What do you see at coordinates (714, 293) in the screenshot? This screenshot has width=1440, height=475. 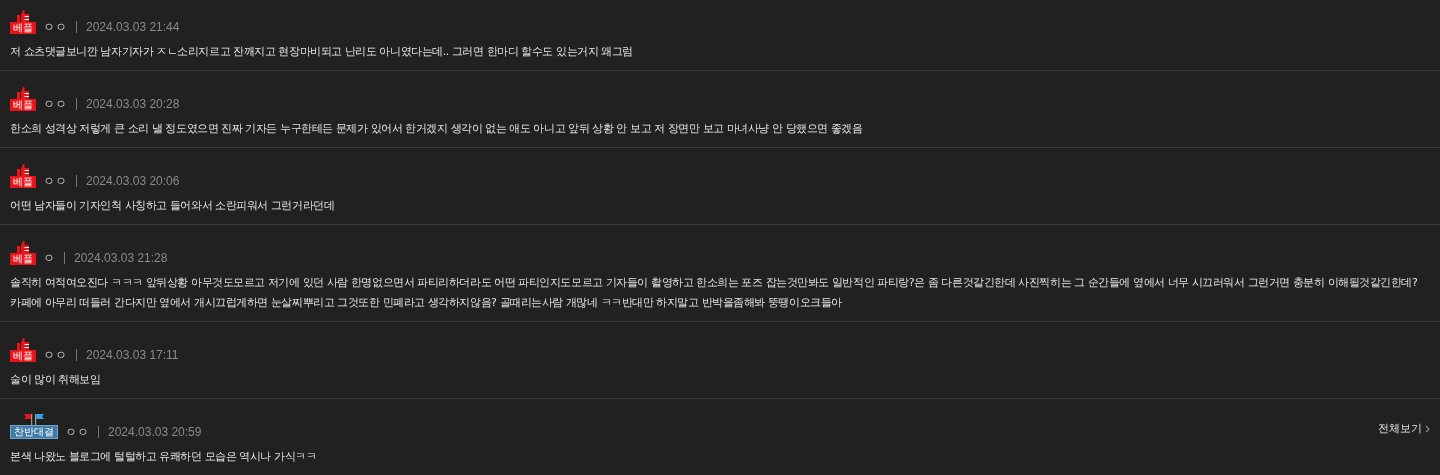 I see `comment-text: 솔직히 여적여오진다 ㅋㅋㅋ 앞뒤상황 아무것도모르고 저기에 있던 사람 한명없으면서 파티리하더라도 어떤 파티인지도모르고 기자들이 촬영하고 한소희는 포즈 잡는것만봐도 일반적인 파티랑?은 좀 다른것같긴한데 사진찍히는 그 순간들에 옆에서 너무 시끄러워서 그런거면 충분히 이해될것같긴한데? 카페에 아무리 떠들러 간다지만 옆에서 개시끄럽게하면 눈살찌뿌리고 그것또한 민폐라고 생각하지않음? 골때리는사람 개많네 ㅋㅋ반대만 하지말고 반박을좀해봐 뚱땡이오크들아` at bounding box center [714, 293].